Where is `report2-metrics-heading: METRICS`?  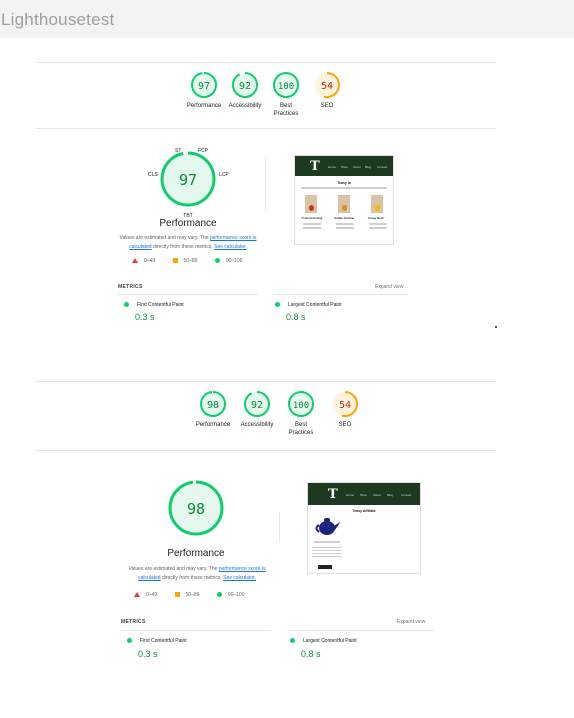
report2-metrics-heading: METRICS is located at coordinates (133, 622).